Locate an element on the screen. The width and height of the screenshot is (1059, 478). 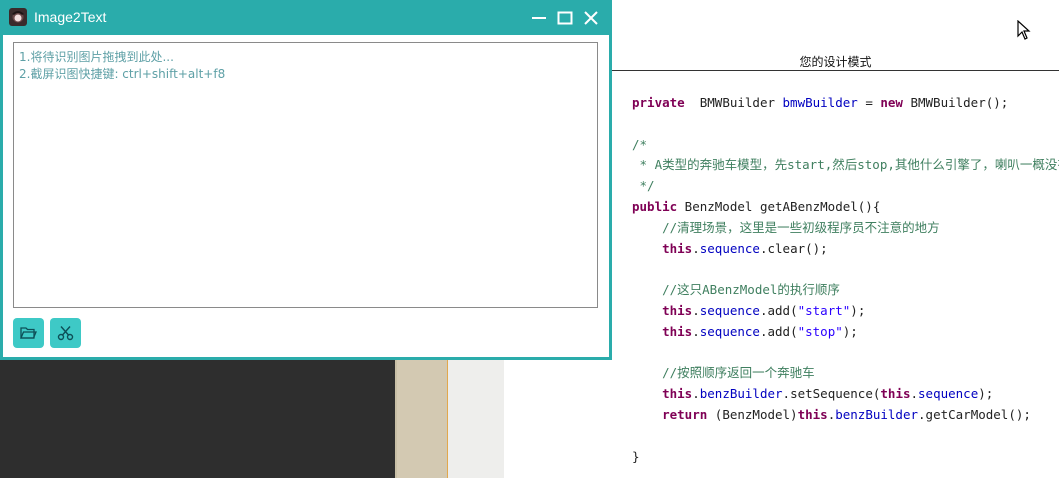
code-token: /* is located at coordinates (640, 144).